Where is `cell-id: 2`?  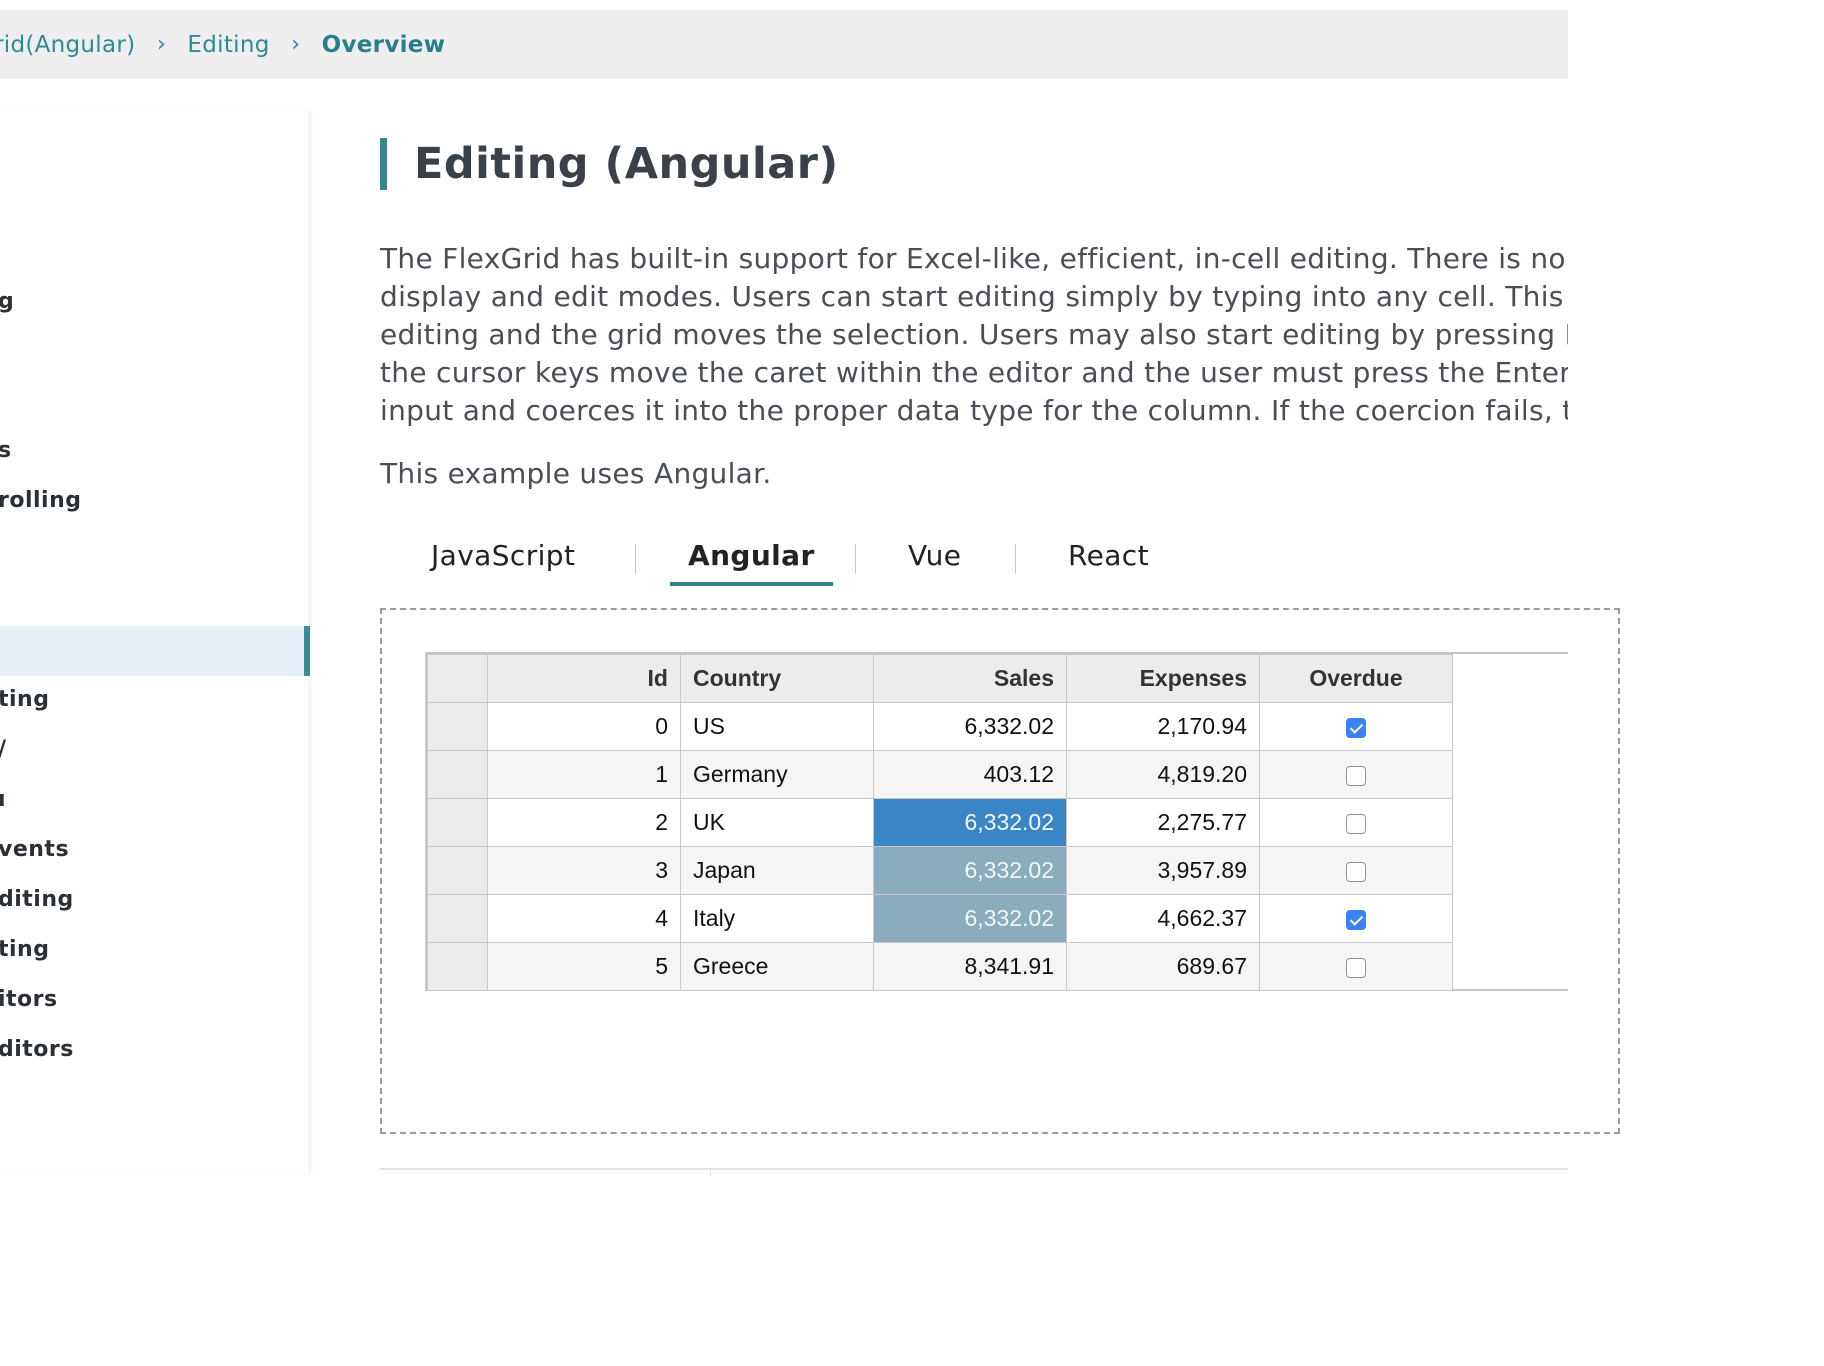 cell-id: 2 is located at coordinates (584, 822).